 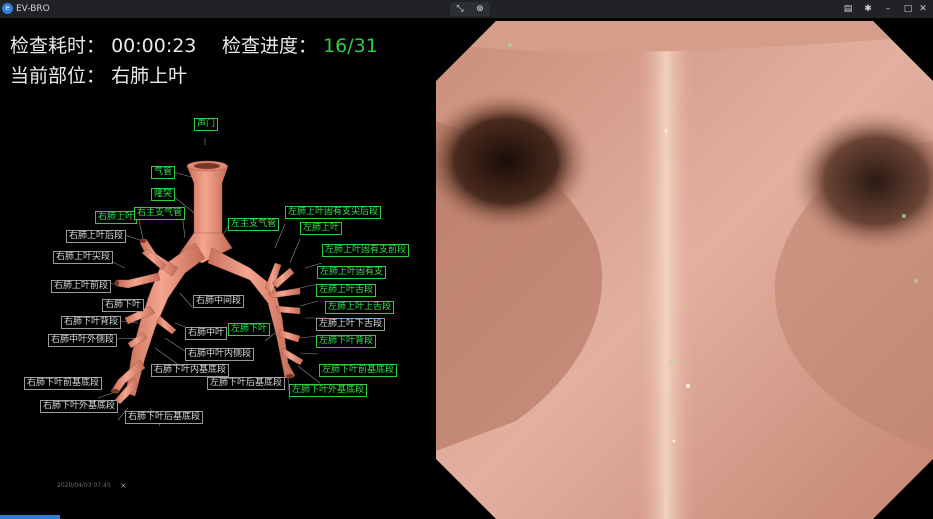 I want to click on close-icon: ×, so click(x=123, y=485).